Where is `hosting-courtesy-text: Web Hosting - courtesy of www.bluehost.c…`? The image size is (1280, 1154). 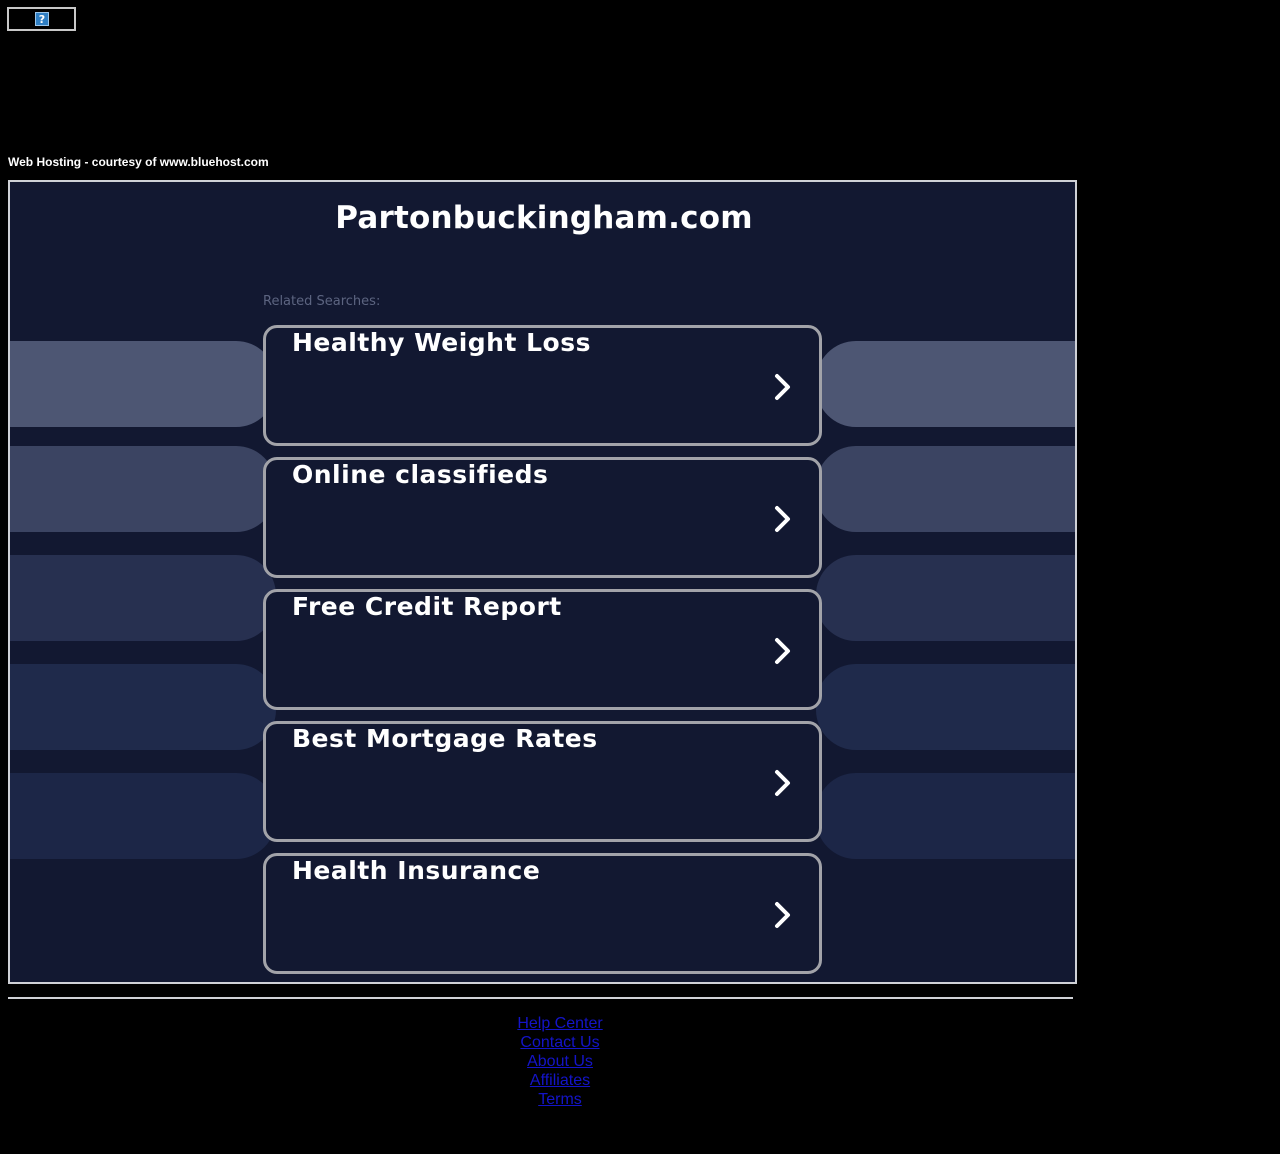
hosting-courtesy-text: Web Hosting - courtesy of www.bluehost.c… is located at coordinates (138, 162).